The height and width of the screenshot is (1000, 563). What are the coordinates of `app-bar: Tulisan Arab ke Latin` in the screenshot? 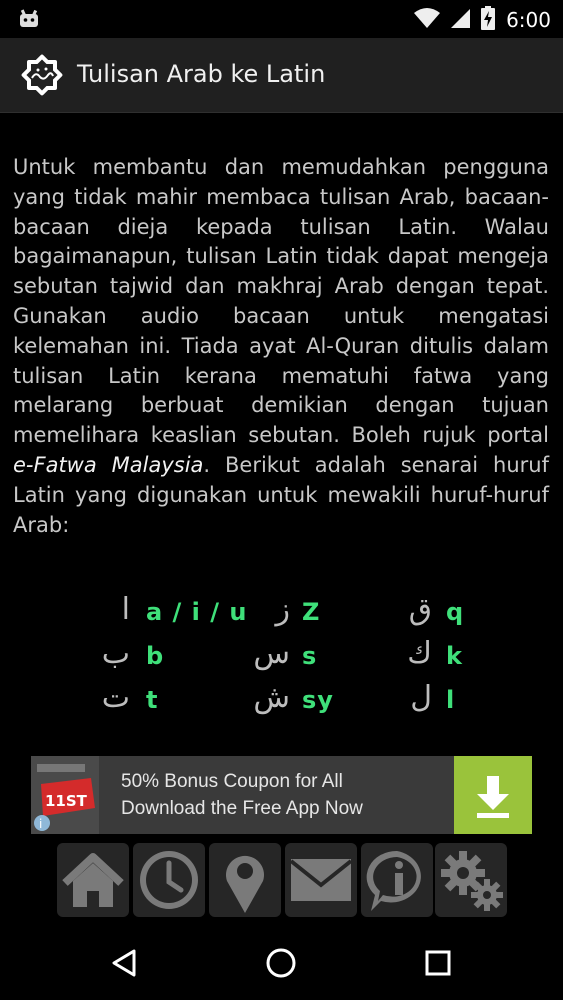 It's located at (281, 75).